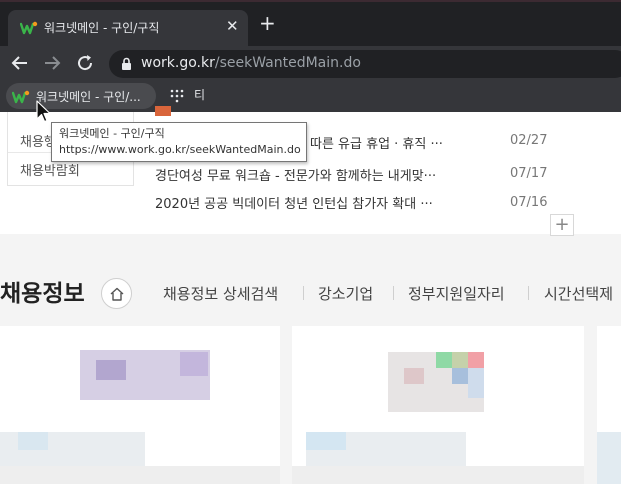  I want to click on url-host: work.go.kr, so click(178, 63).